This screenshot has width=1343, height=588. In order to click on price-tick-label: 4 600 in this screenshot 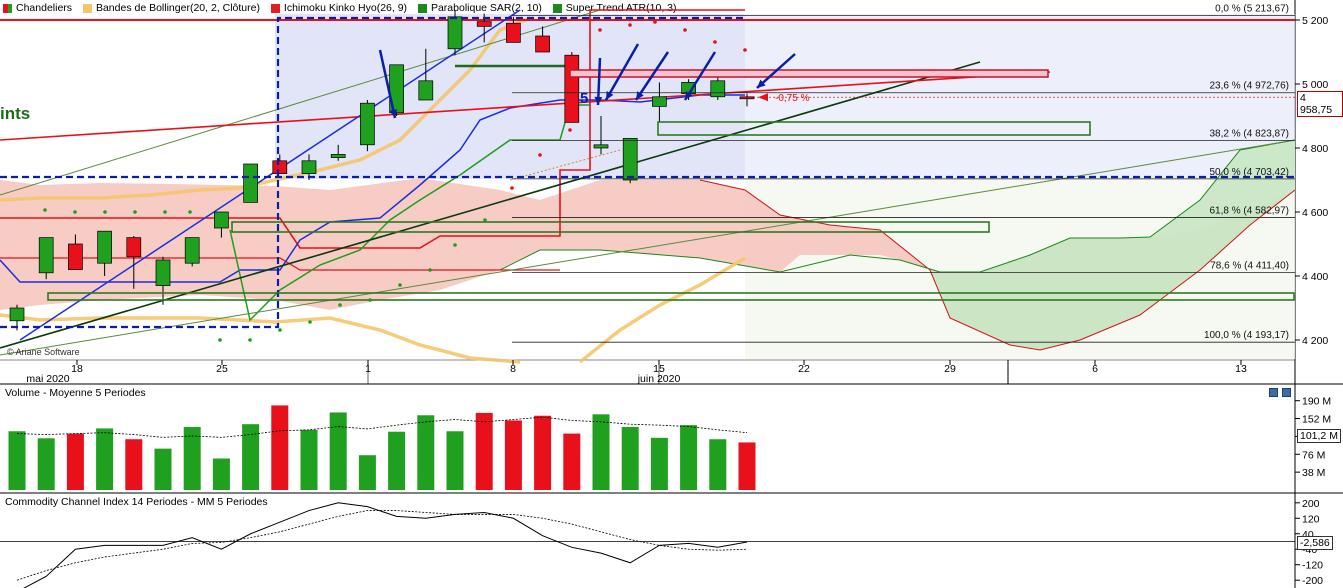, I will do `click(1315, 213)`.